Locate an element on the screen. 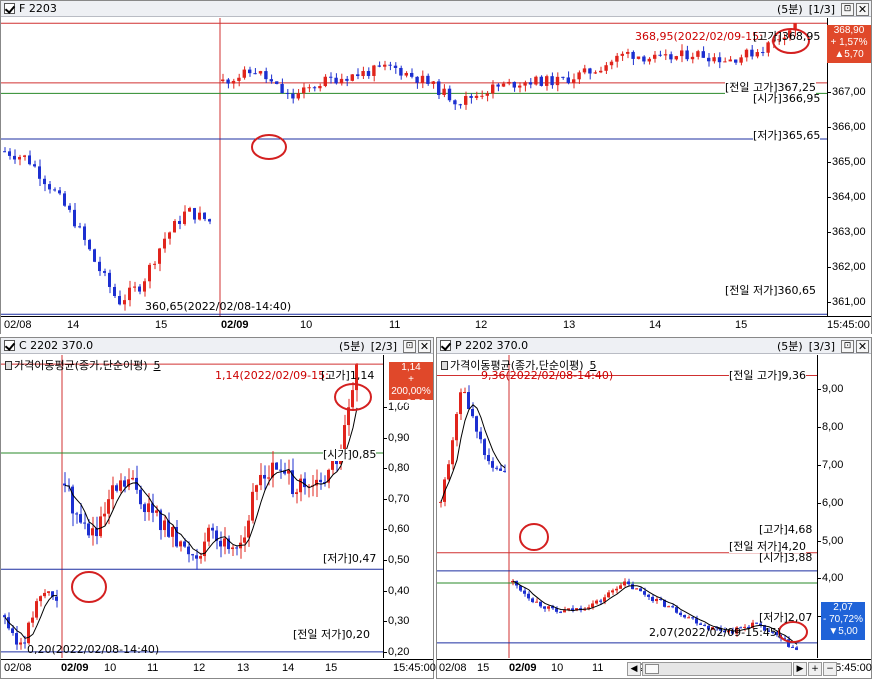  futures-header: F 2203 (5분) [1/3] ⊡ ✕ is located at coordinates (436, 9).